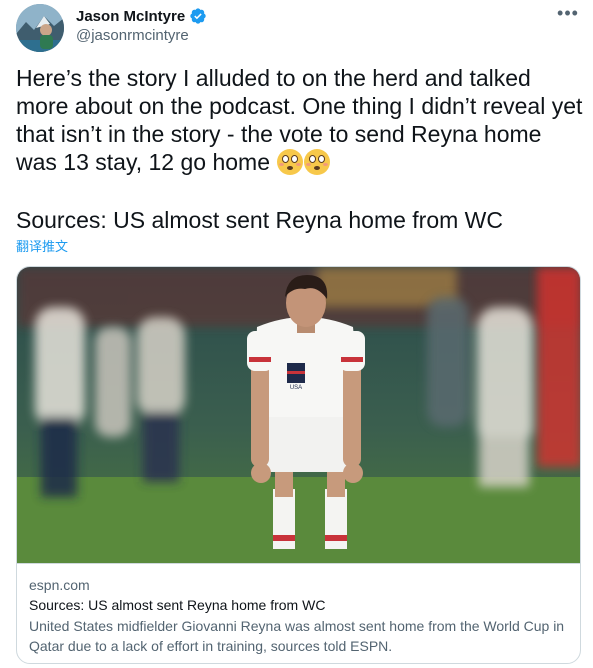 This screenshot has width=593, height=668. What do you see at coordinates (298, 28) in the screenshot?
I see `tweet-header: Jason McIntyre @jasonrmcintyre •••` at bounding box center [298, 28].